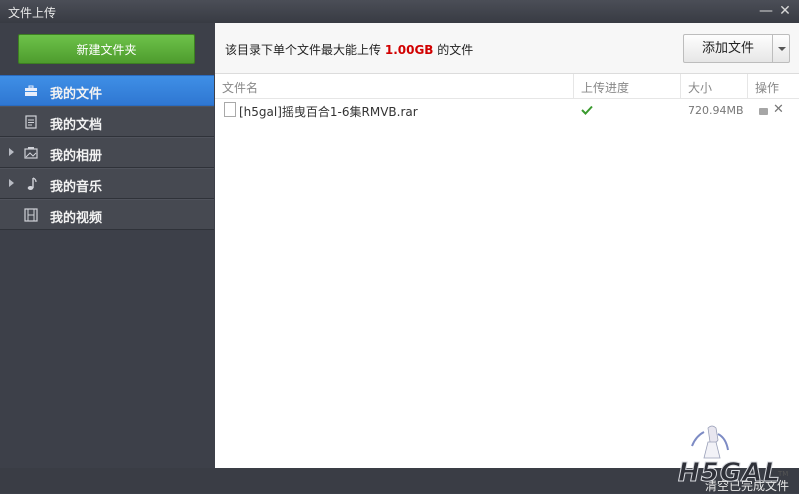  I want to click on column-header-filename: 文件名, so click(240, 87).